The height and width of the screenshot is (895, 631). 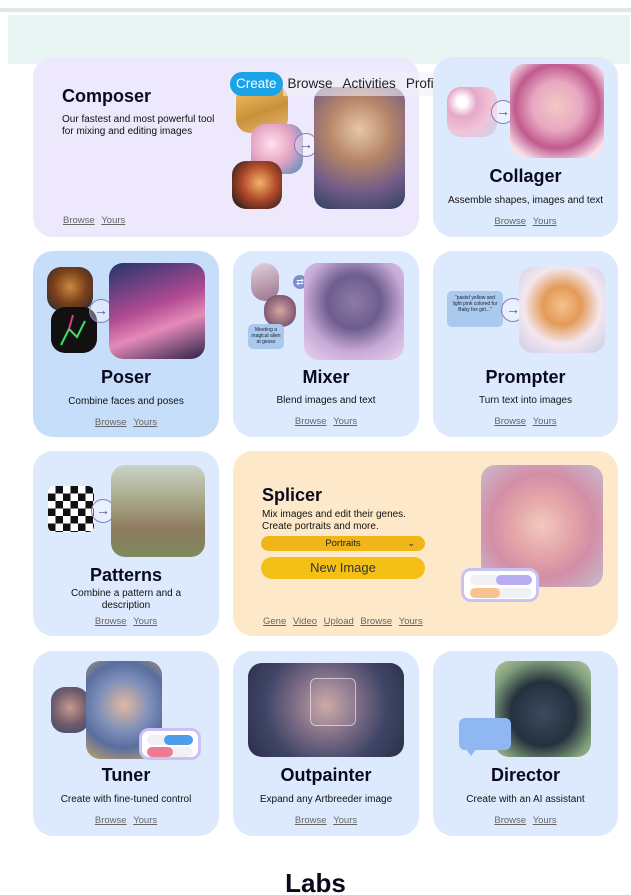 I want to click on new-image-button: New Image, so click(x=343, y=568).